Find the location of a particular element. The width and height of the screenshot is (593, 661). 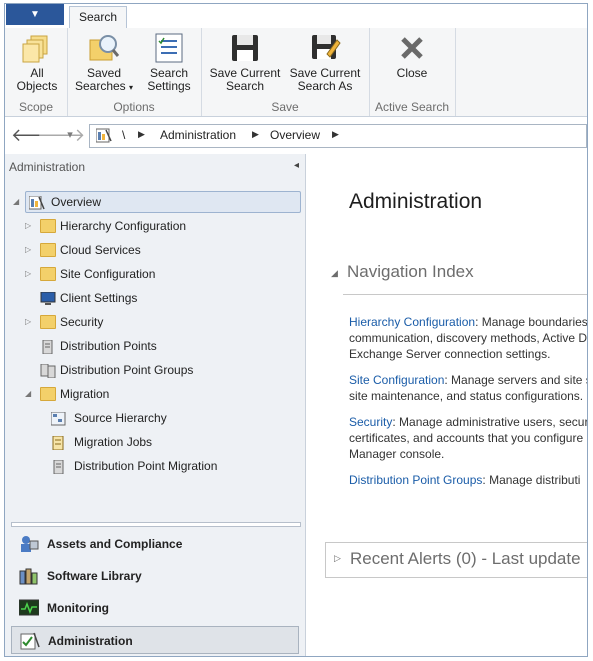

group-label-save: Save is located at coordinates (285, 107).